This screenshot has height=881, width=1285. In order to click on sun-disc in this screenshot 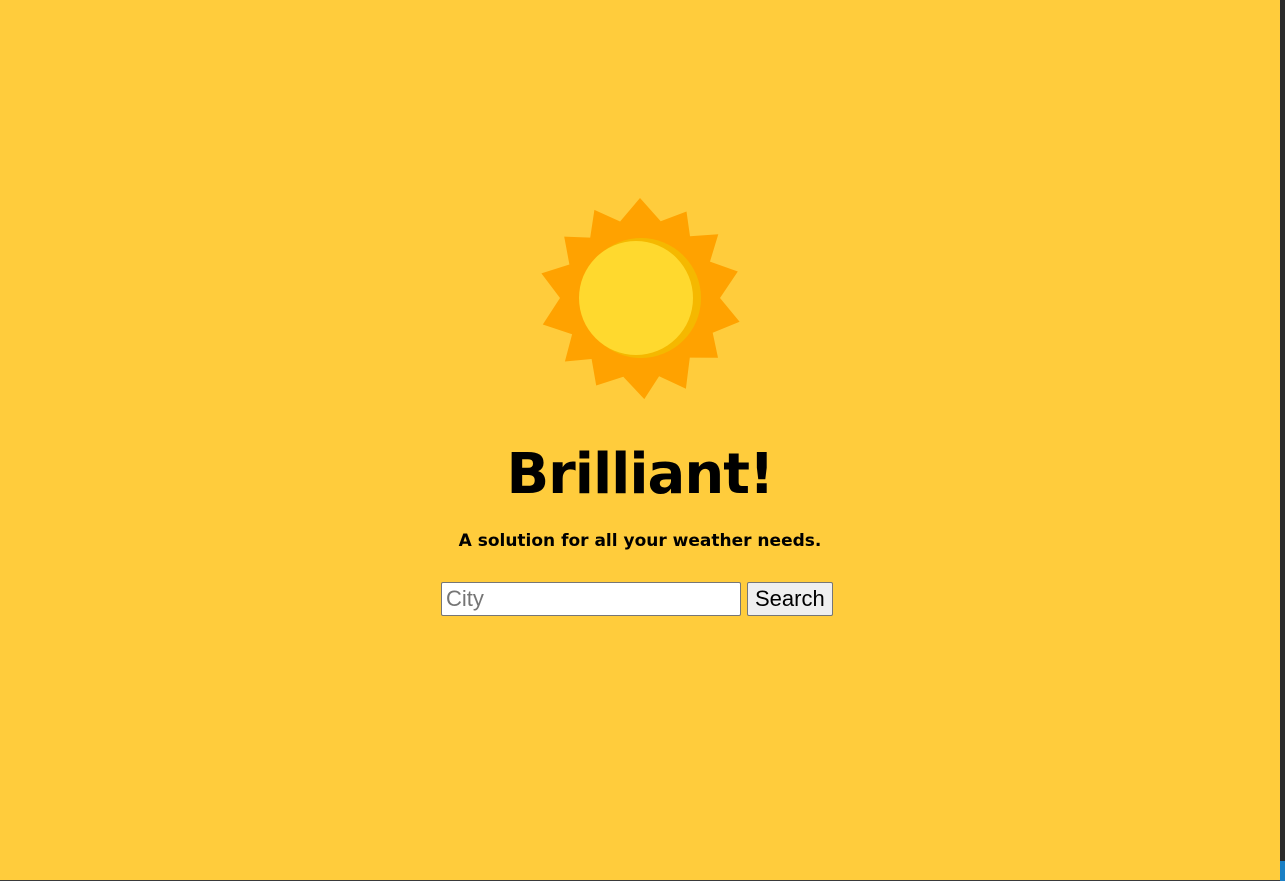, I will do `click(636, 298)`.